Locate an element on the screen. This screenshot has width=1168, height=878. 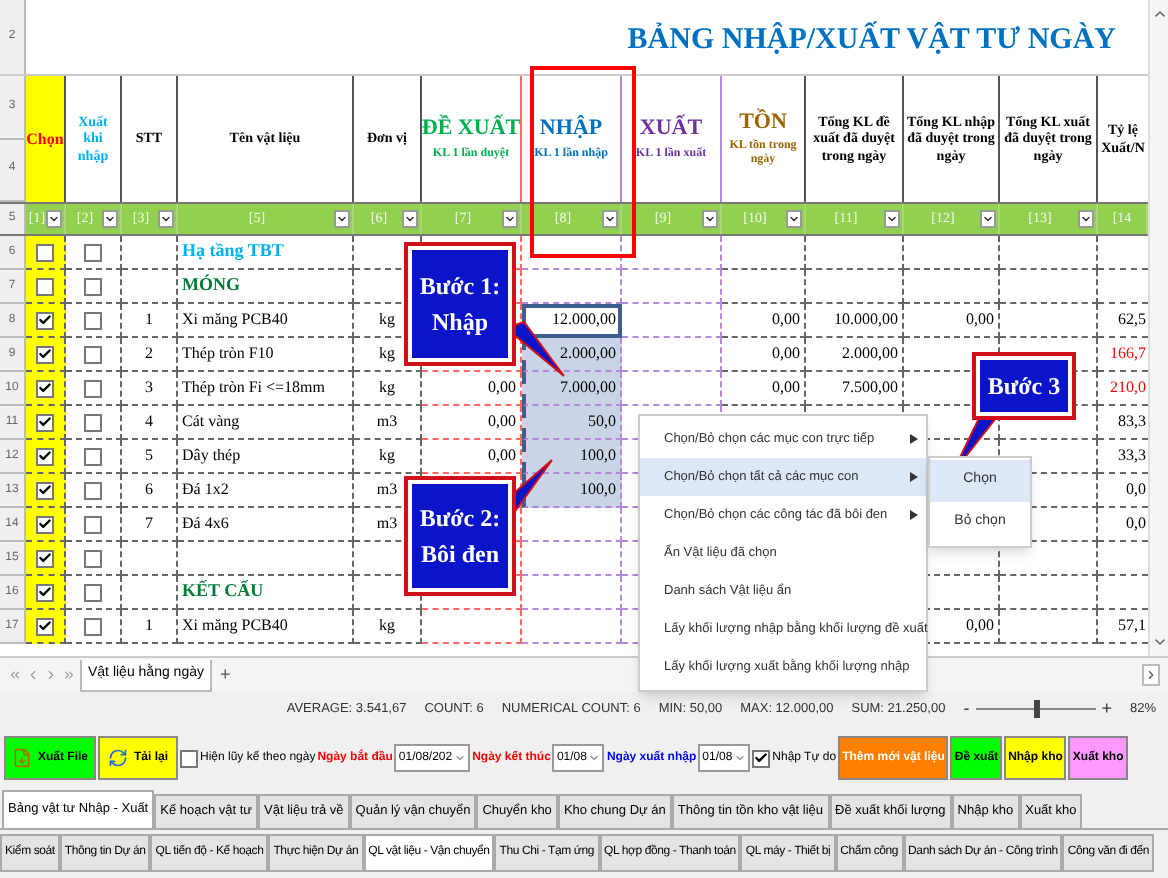
column-header: NHẬP is located at coordinates (571, 129).